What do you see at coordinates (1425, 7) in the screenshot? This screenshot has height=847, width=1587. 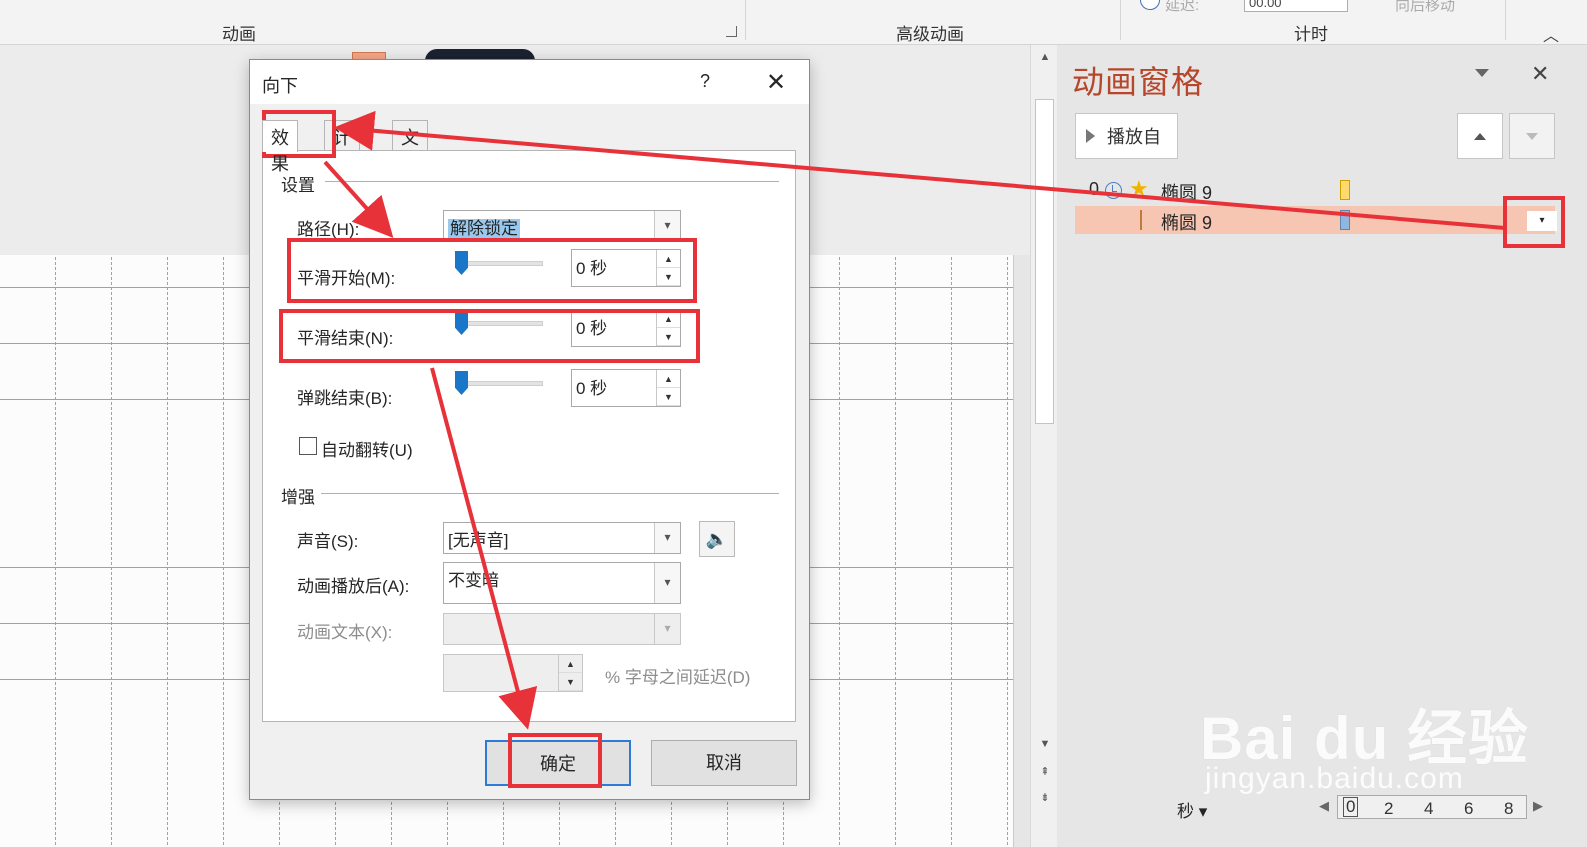 I see `move-later-button: 向后移动` at bounding box center [1425, 7].